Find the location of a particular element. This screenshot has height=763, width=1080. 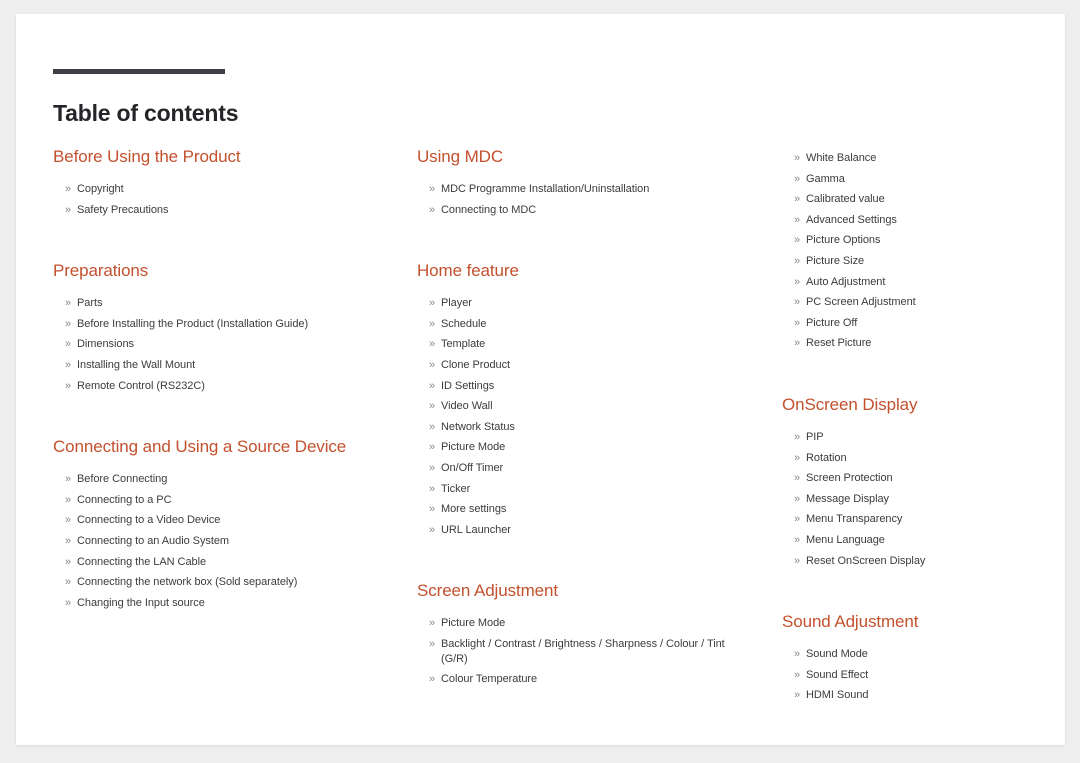

toc-entry: » More settings is located at coordinates (572, 509).